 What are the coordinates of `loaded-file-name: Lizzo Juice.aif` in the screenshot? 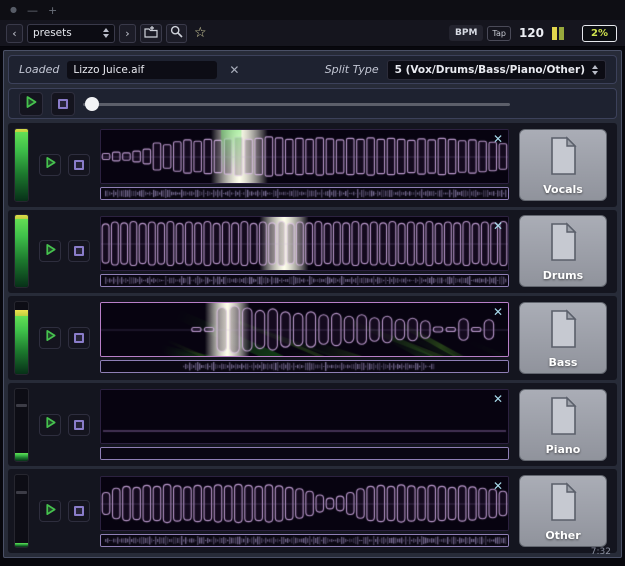 It's located at (109, 69).